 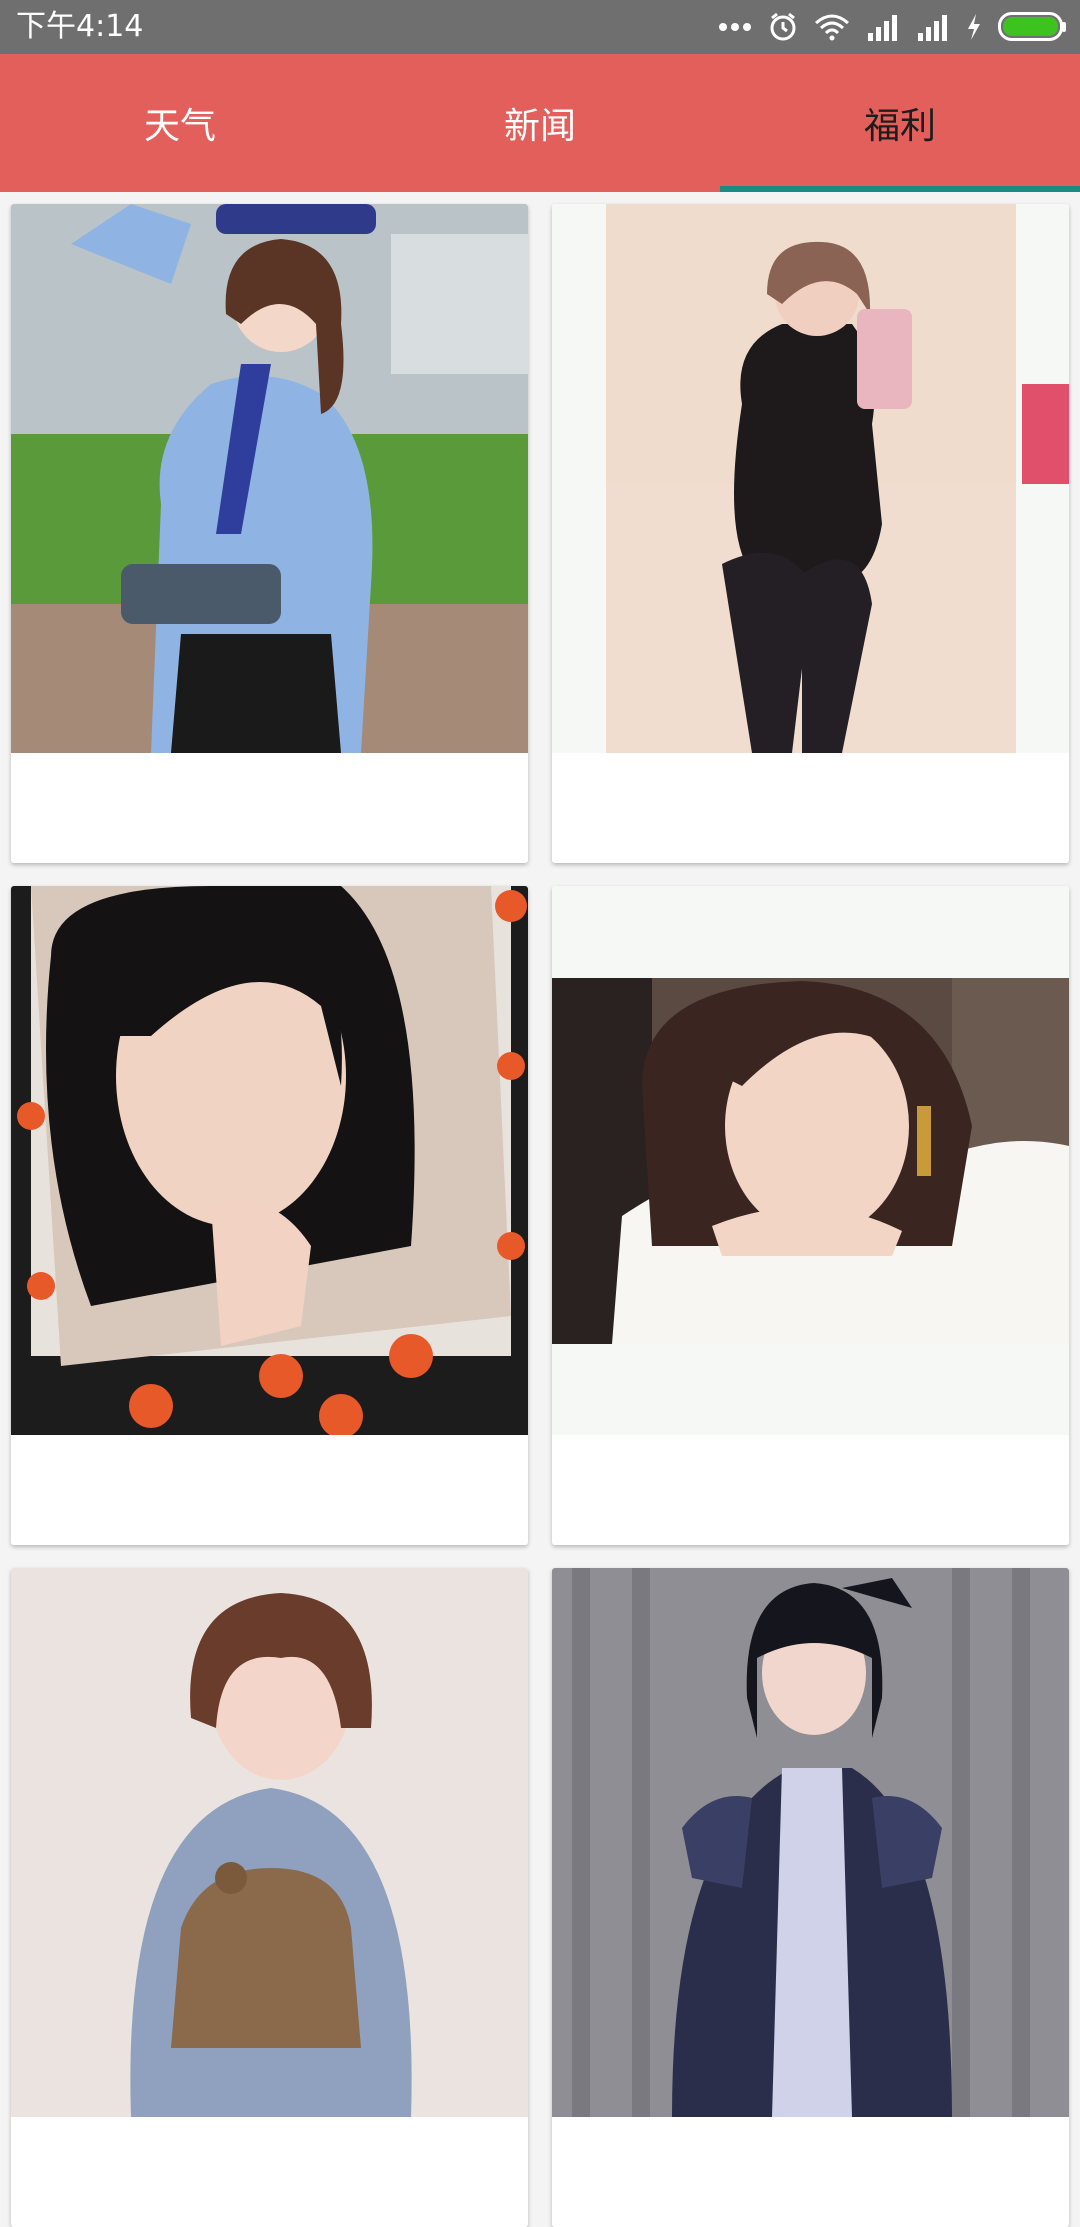 What do you see at coordinates (810, 1842) in the screenshot?
I see `photo-girl-lolita-dress` at bounding box center [810, 1842].